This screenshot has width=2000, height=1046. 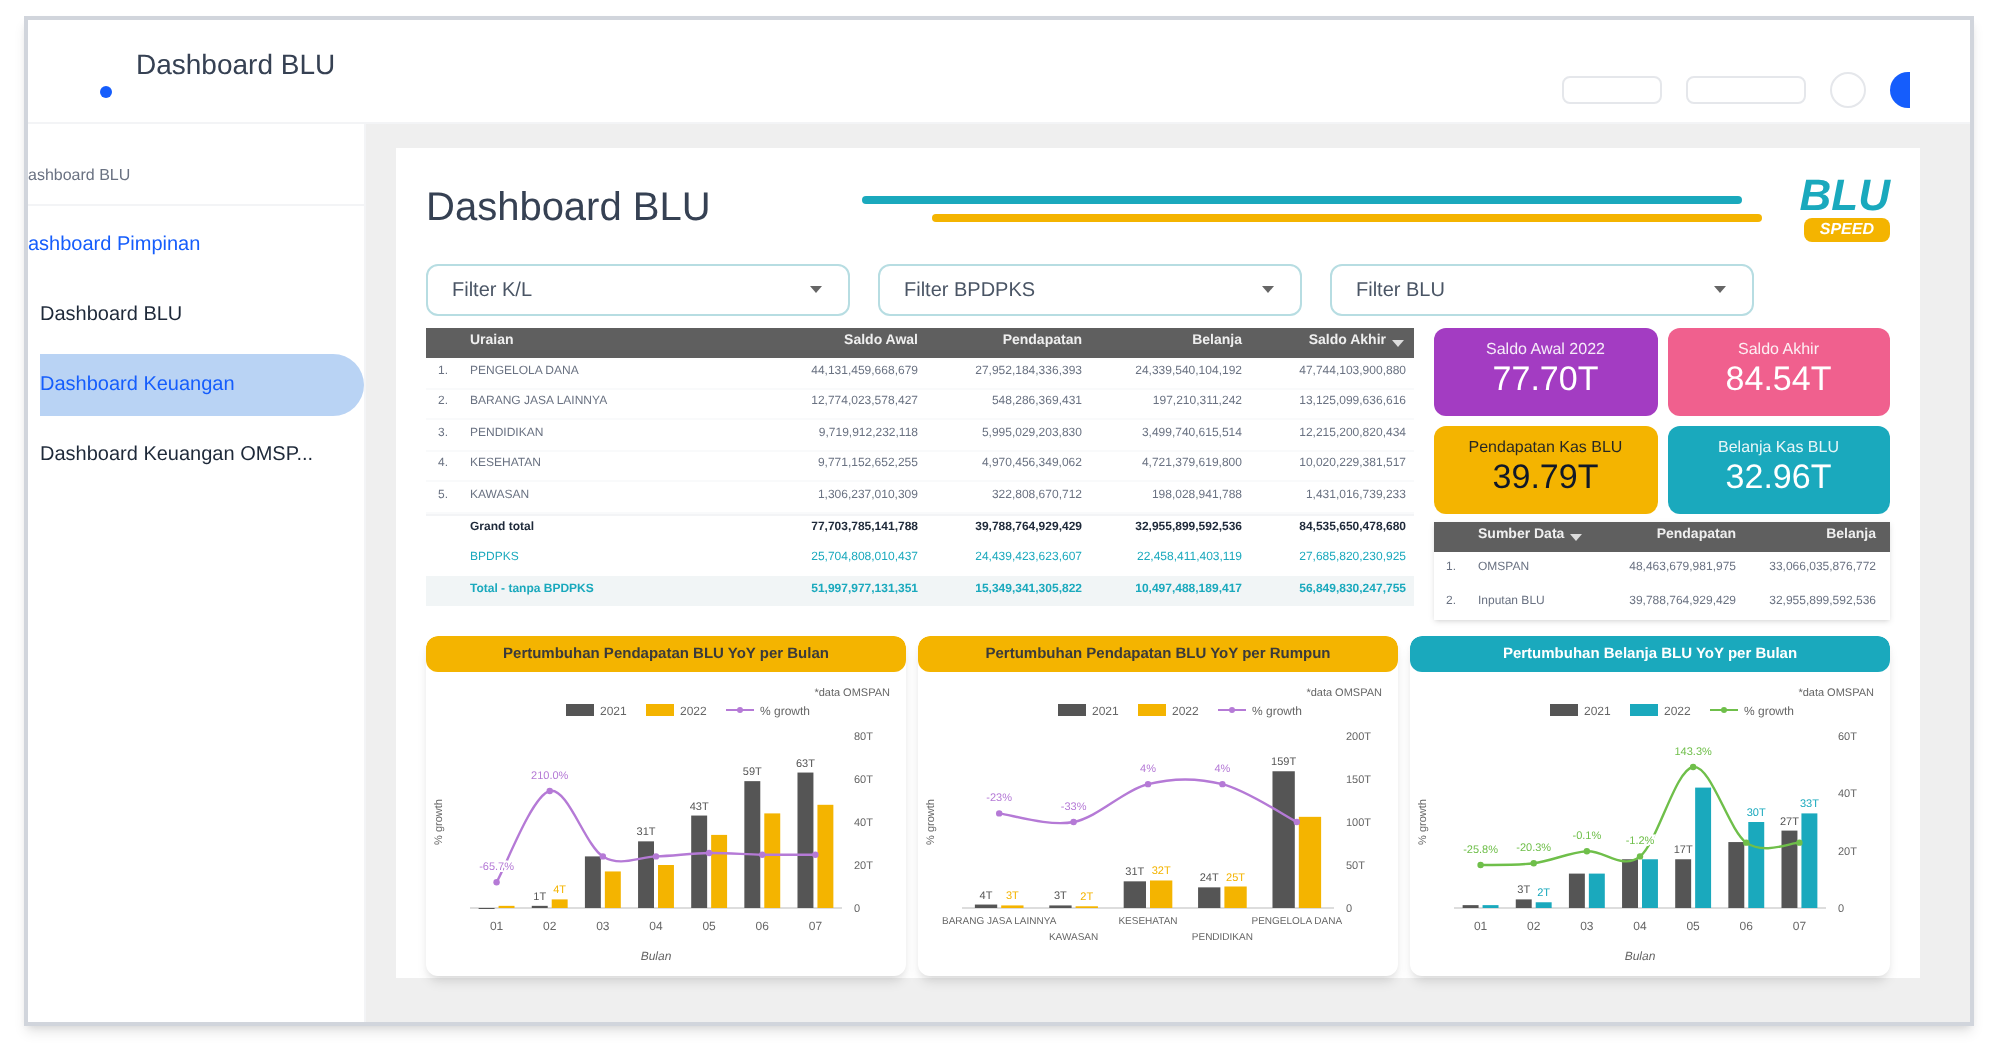 I want to click on filter-dropdown: Filter K/L, so click(x=638, y=290).